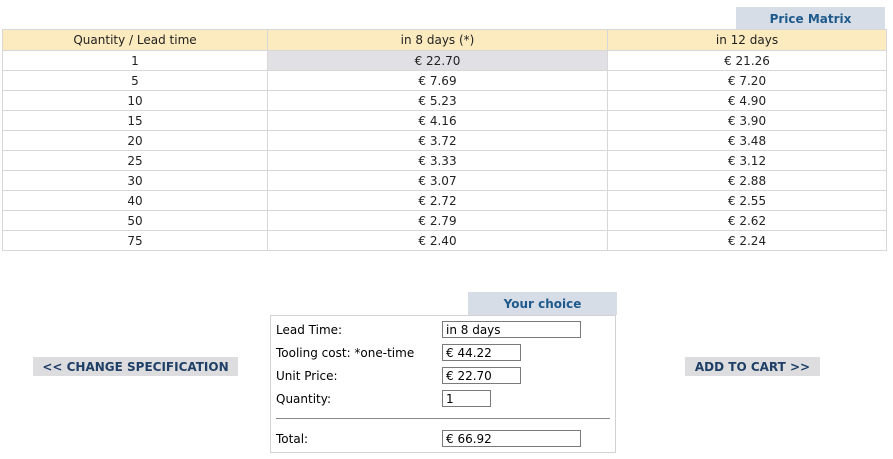  I want to click on price-12-days-cell: € 2.55, so click(747, 200).